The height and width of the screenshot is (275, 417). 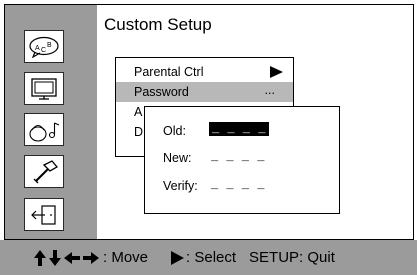 What do you see at coordinates (49, 45) in the screenshot?
I see `svg-text: B` at bounding box center [49, 45].